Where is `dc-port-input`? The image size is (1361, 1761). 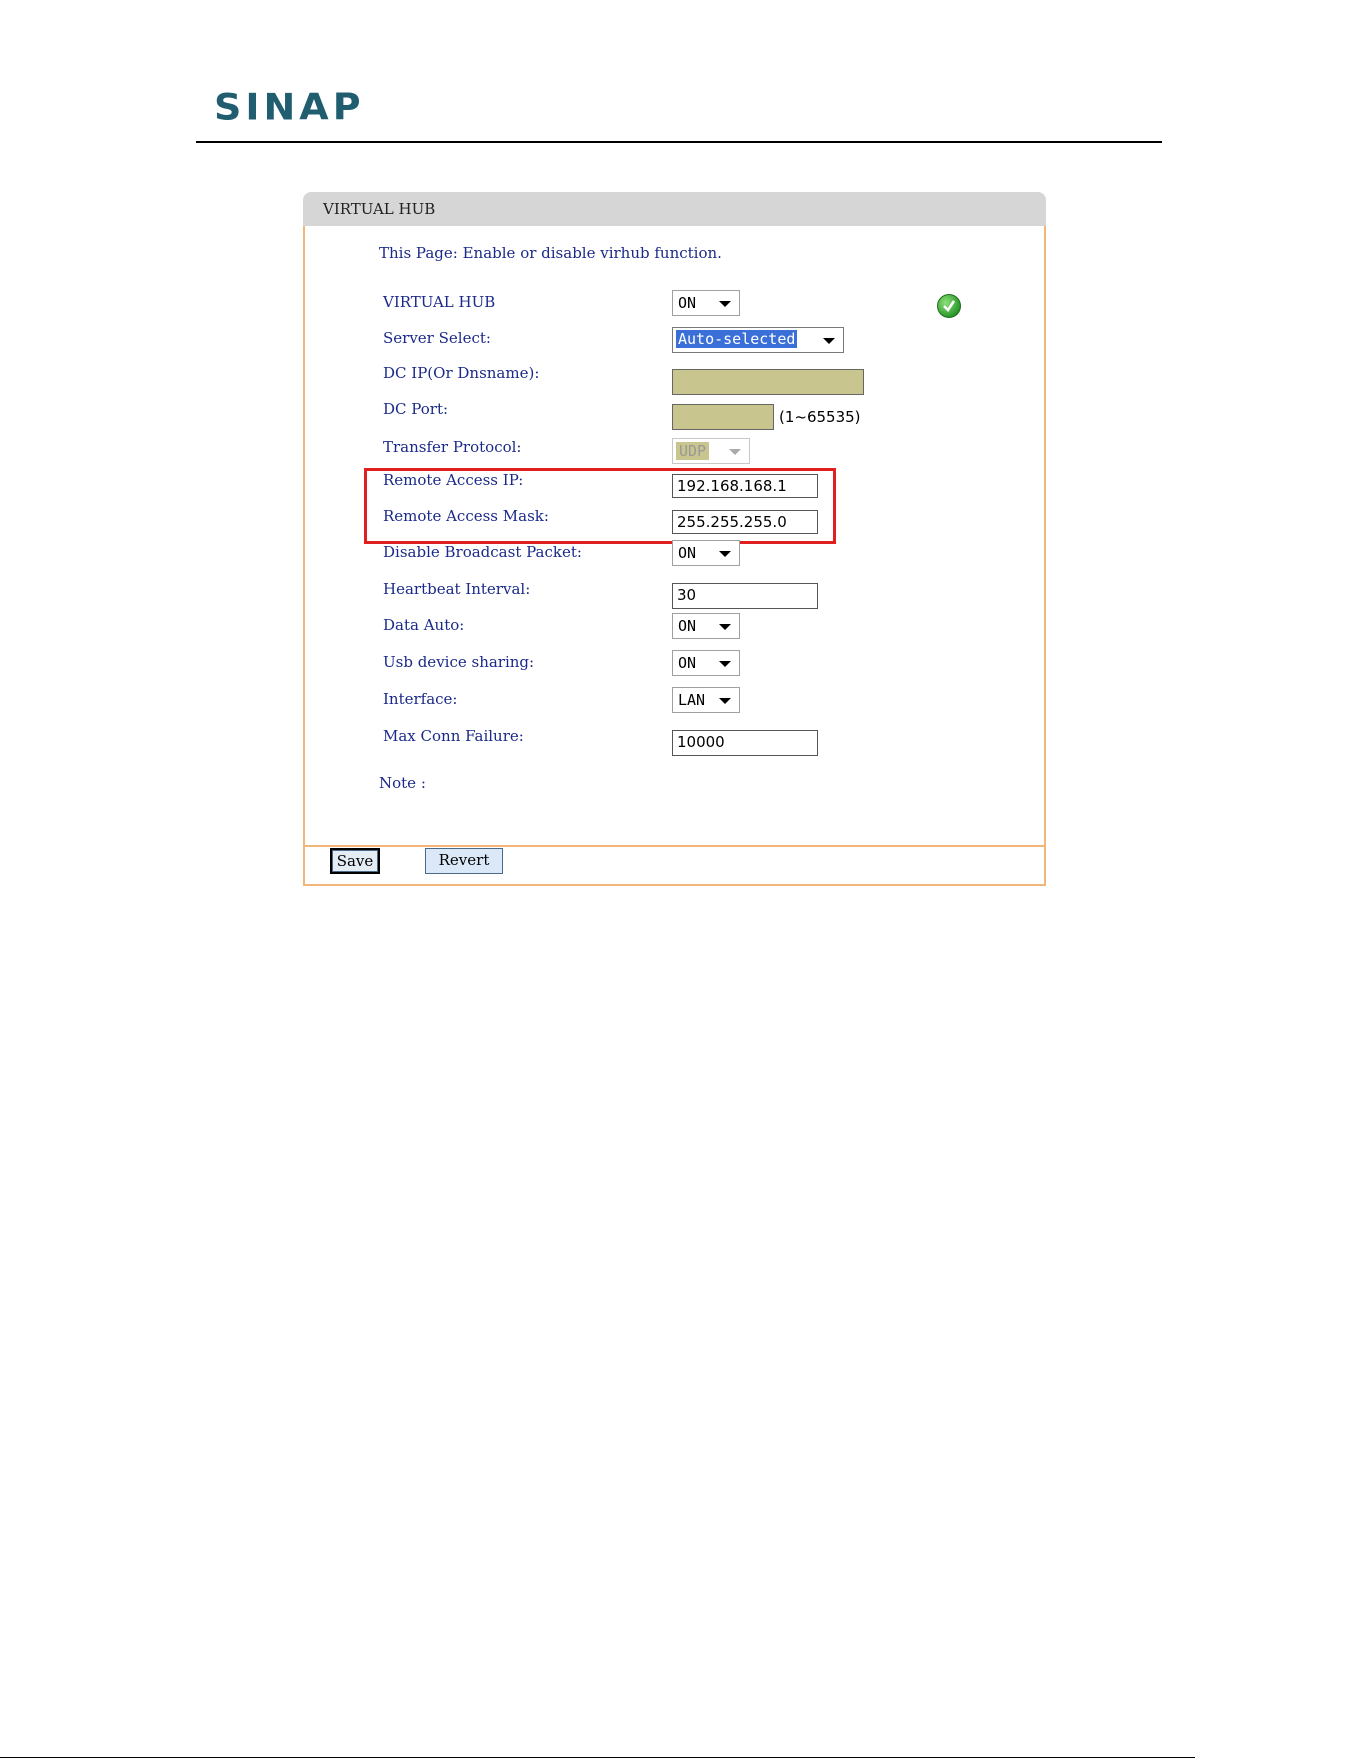 dc-port-input is located at coordinates (723, 417).